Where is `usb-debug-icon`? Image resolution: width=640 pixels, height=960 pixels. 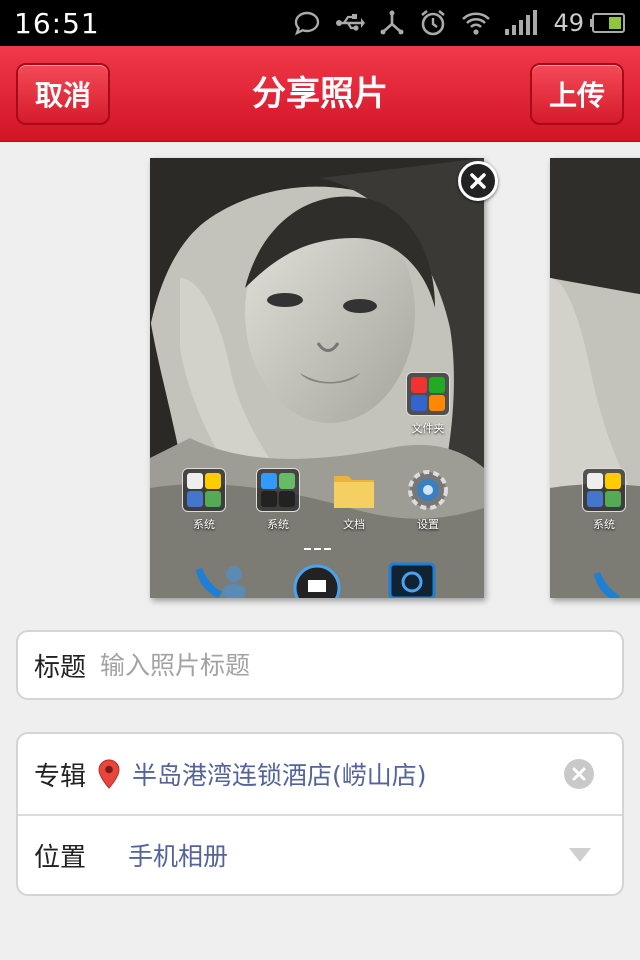
usb-debug-icon is located at coordinates (392, 22).